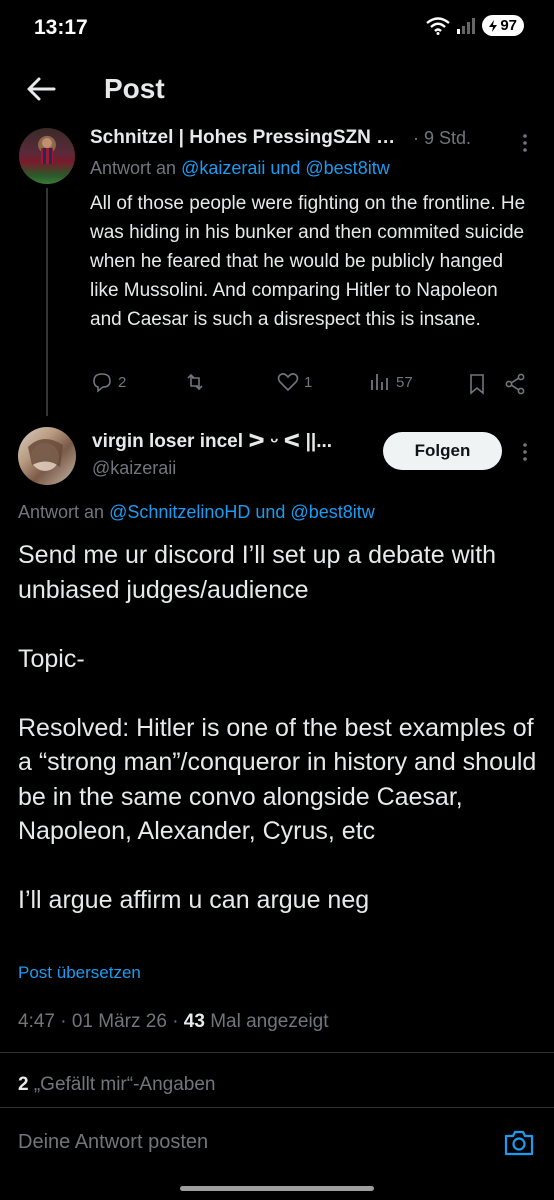 This screenshot has width=554, height=1200. I want to click on likes-count: 2, so click(23, 1084).